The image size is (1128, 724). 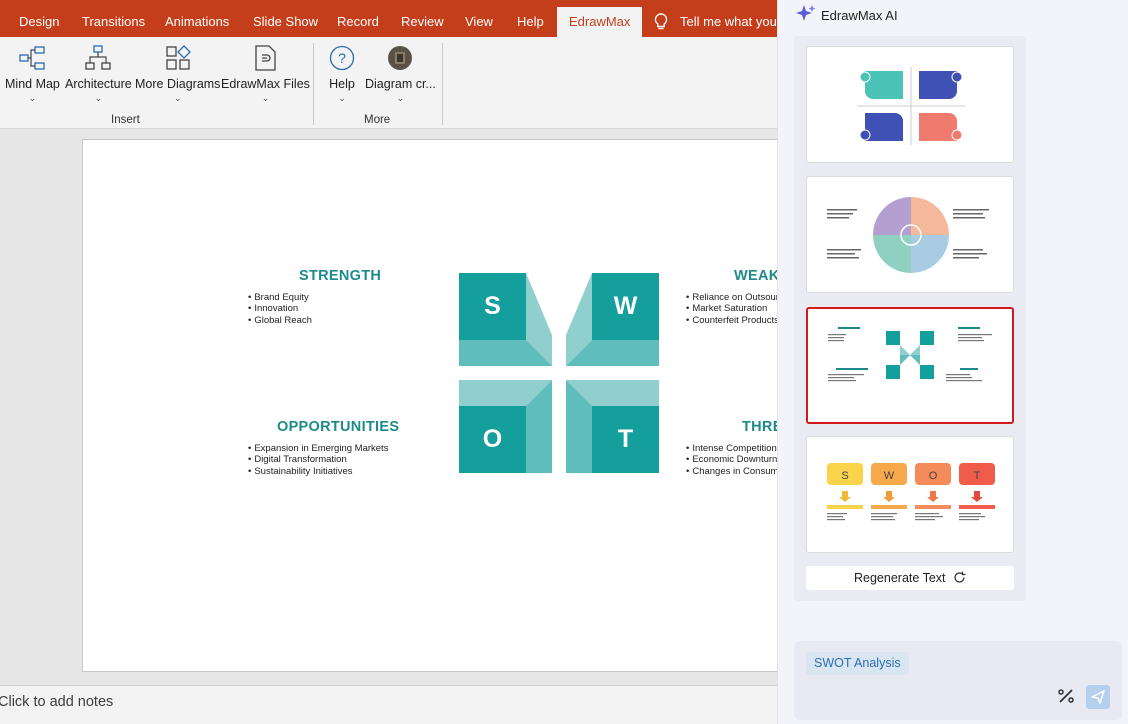 What do you see at coordinates (98, 74) in the screenshot?
I see `architecture-button: Architecture ⌄` at bounding box center [98, 74].